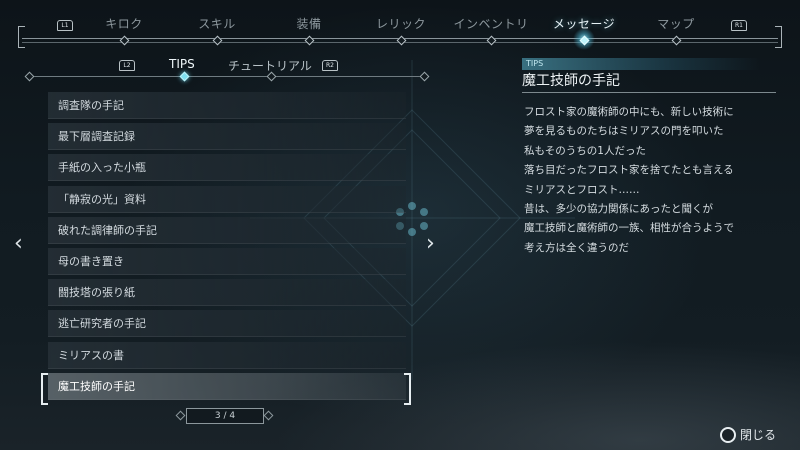 The width and height of the screenshot is (800, 450). I want to click on detail-line: 私もそのうちの1人だった, so click(585, 150).